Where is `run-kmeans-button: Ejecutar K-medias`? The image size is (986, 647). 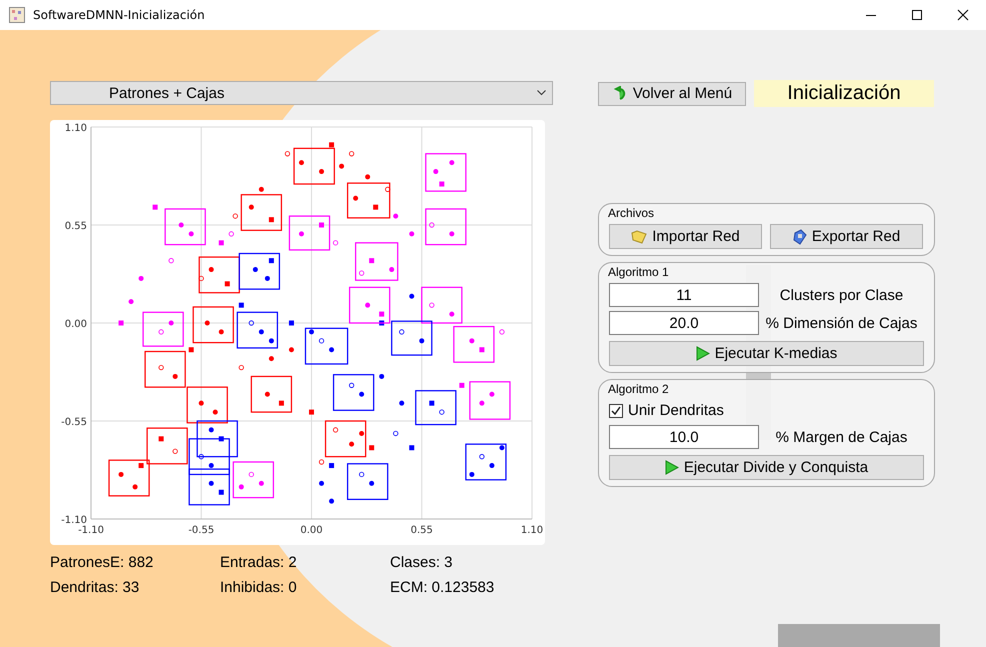
run-kmeans-button: Ejecutar K-medias is located at coordinates (766, 353).